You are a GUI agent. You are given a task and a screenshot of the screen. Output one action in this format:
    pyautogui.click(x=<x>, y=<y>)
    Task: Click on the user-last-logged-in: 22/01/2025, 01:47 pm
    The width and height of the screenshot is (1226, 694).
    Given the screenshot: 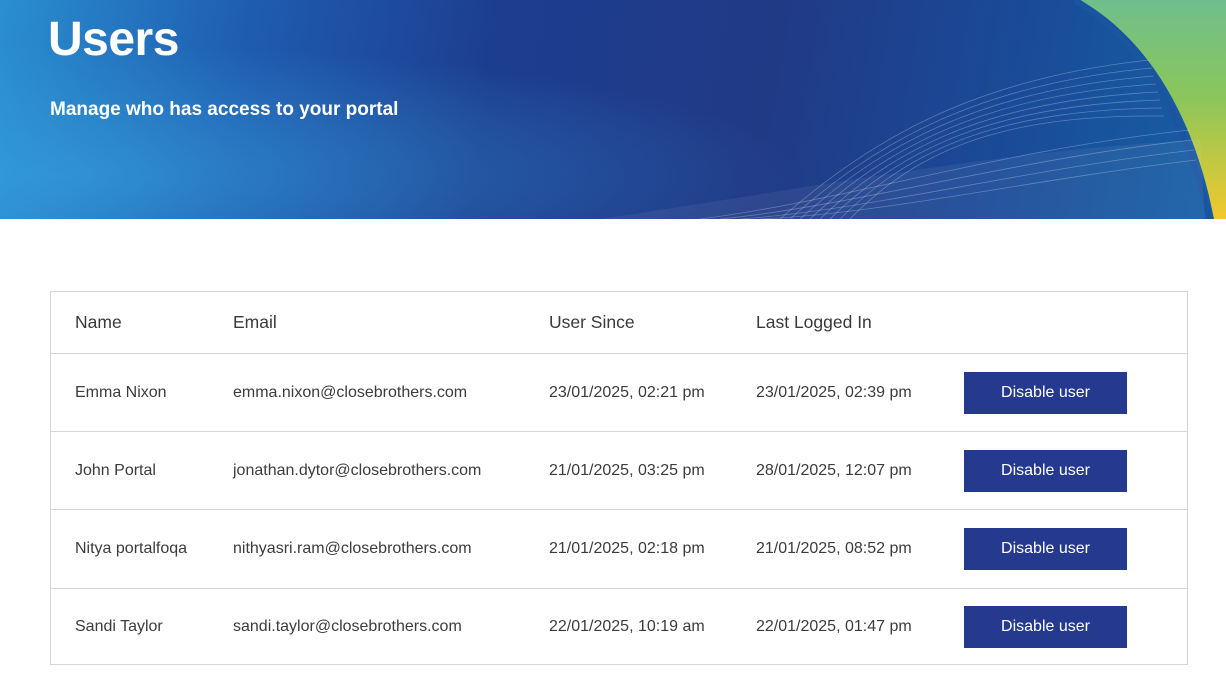 What is the action you would take?
    pyautogui.click(x=834, y=626)
    